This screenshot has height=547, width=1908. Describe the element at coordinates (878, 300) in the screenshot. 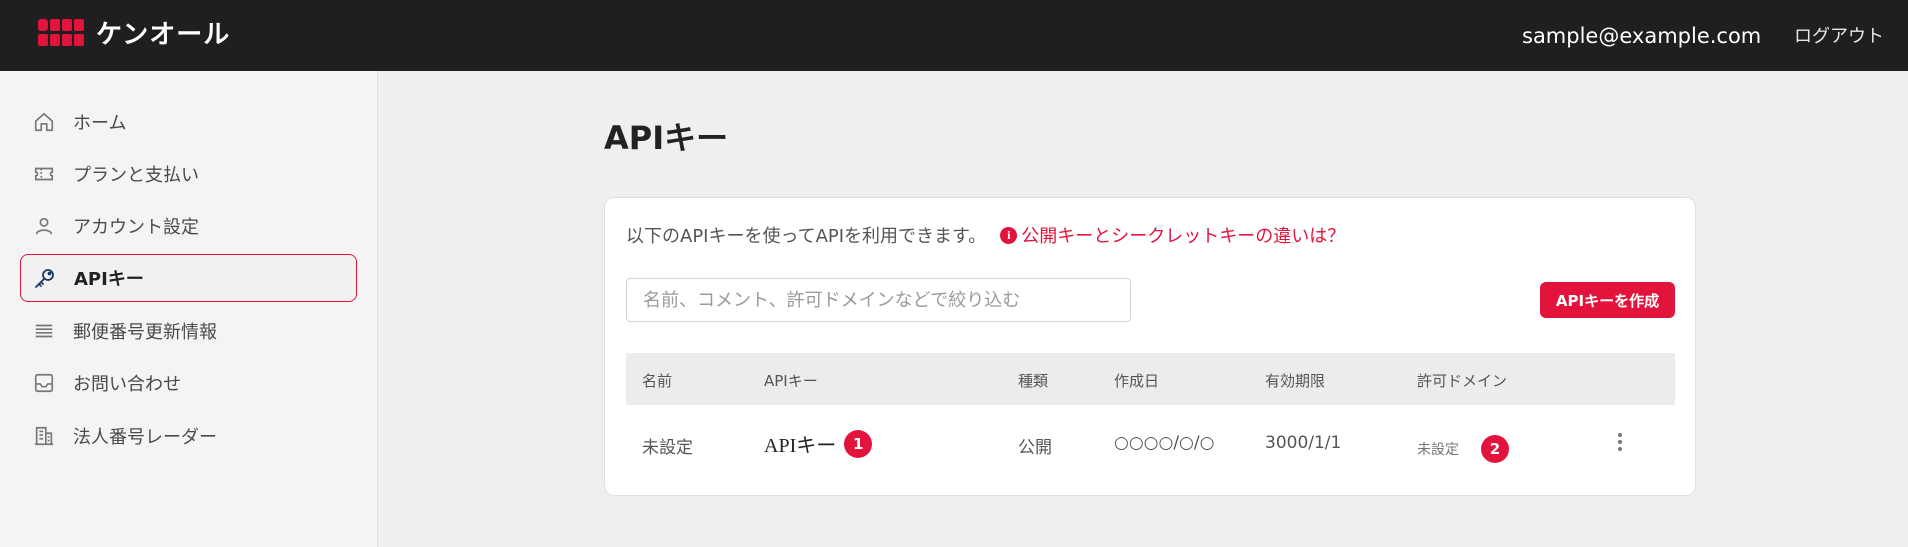

I see `filter-input` at that location.